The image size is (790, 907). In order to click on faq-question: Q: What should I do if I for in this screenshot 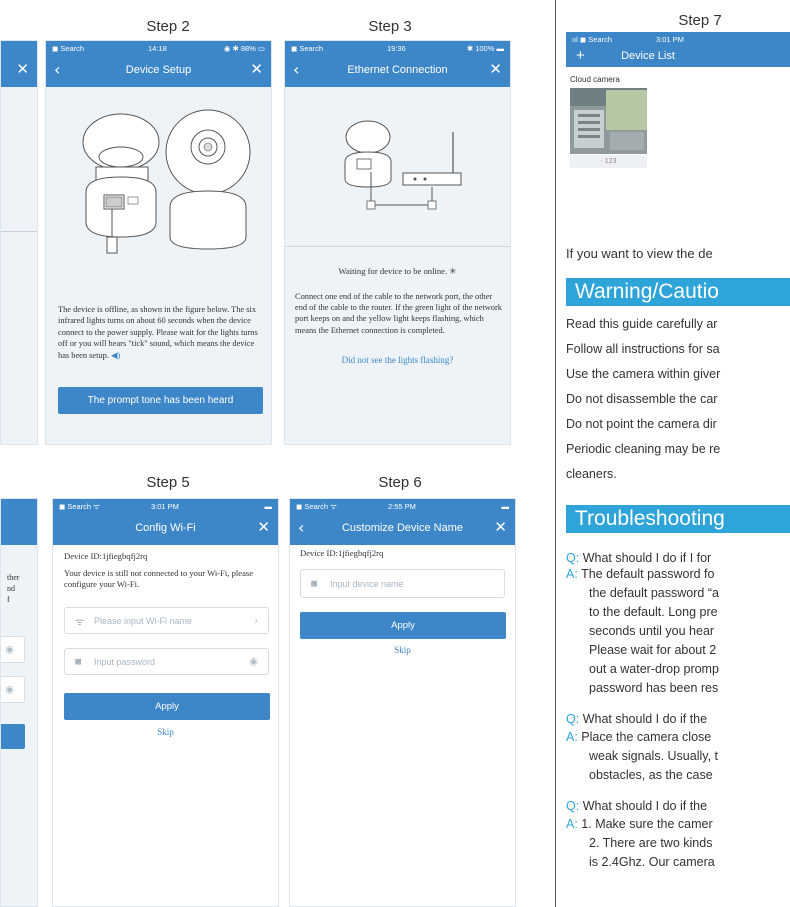, I will do `click(639, 558)`.